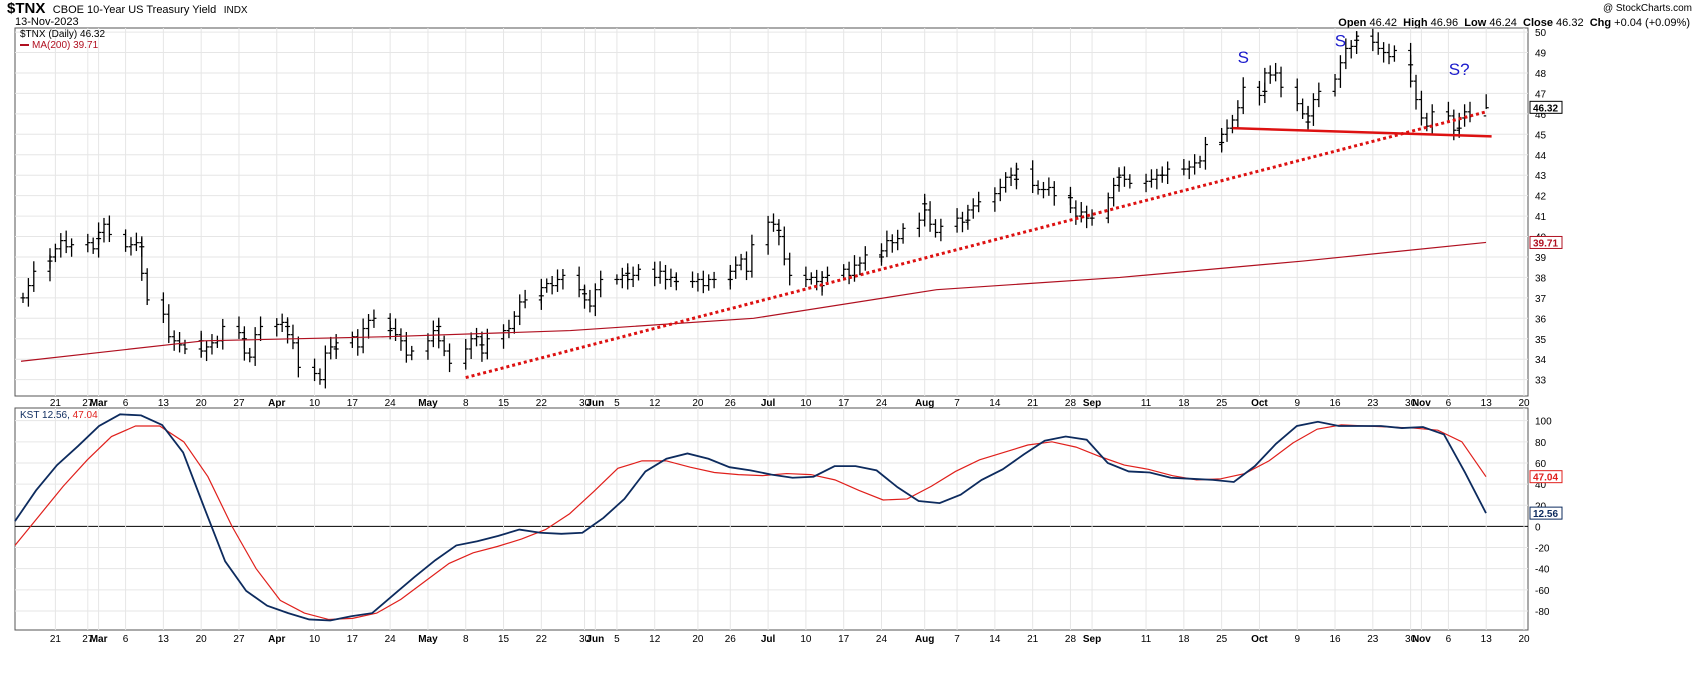  Describe the element at coordinates (1541, 156) in the screenshot. I see `price-y-tick-label: 44` at that location.